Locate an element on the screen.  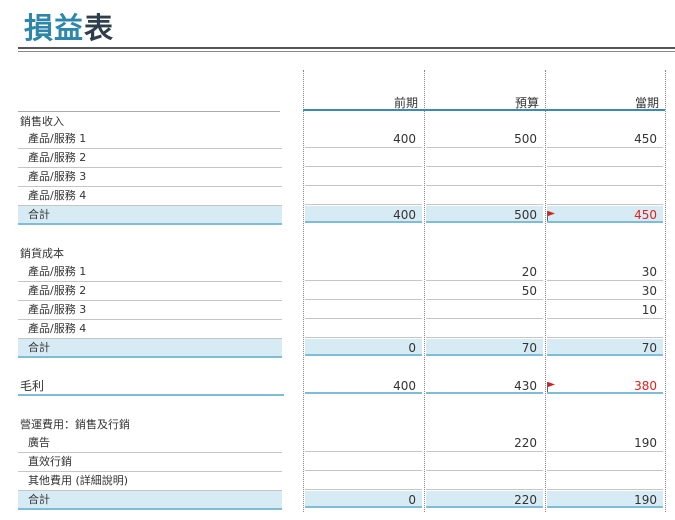
value-cell-budget: 430 is located at coordinates (484, 385).